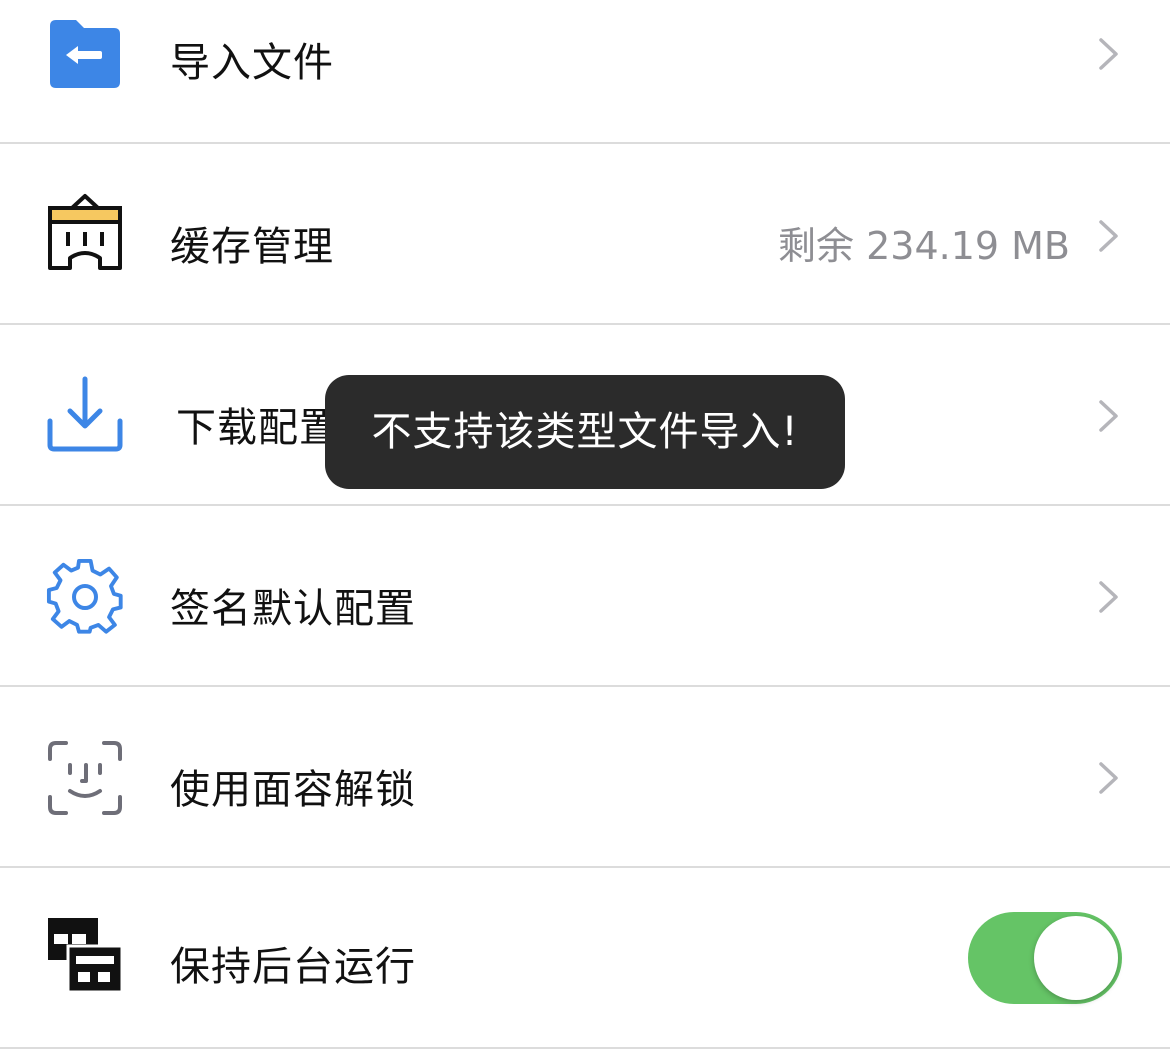 Image resolution: width=1170 pixels, height=1049 pixels. What do you see at coordinates (85, 778) in the screenshot?
I see `face-id-icon` at bounding box center [85, 778].